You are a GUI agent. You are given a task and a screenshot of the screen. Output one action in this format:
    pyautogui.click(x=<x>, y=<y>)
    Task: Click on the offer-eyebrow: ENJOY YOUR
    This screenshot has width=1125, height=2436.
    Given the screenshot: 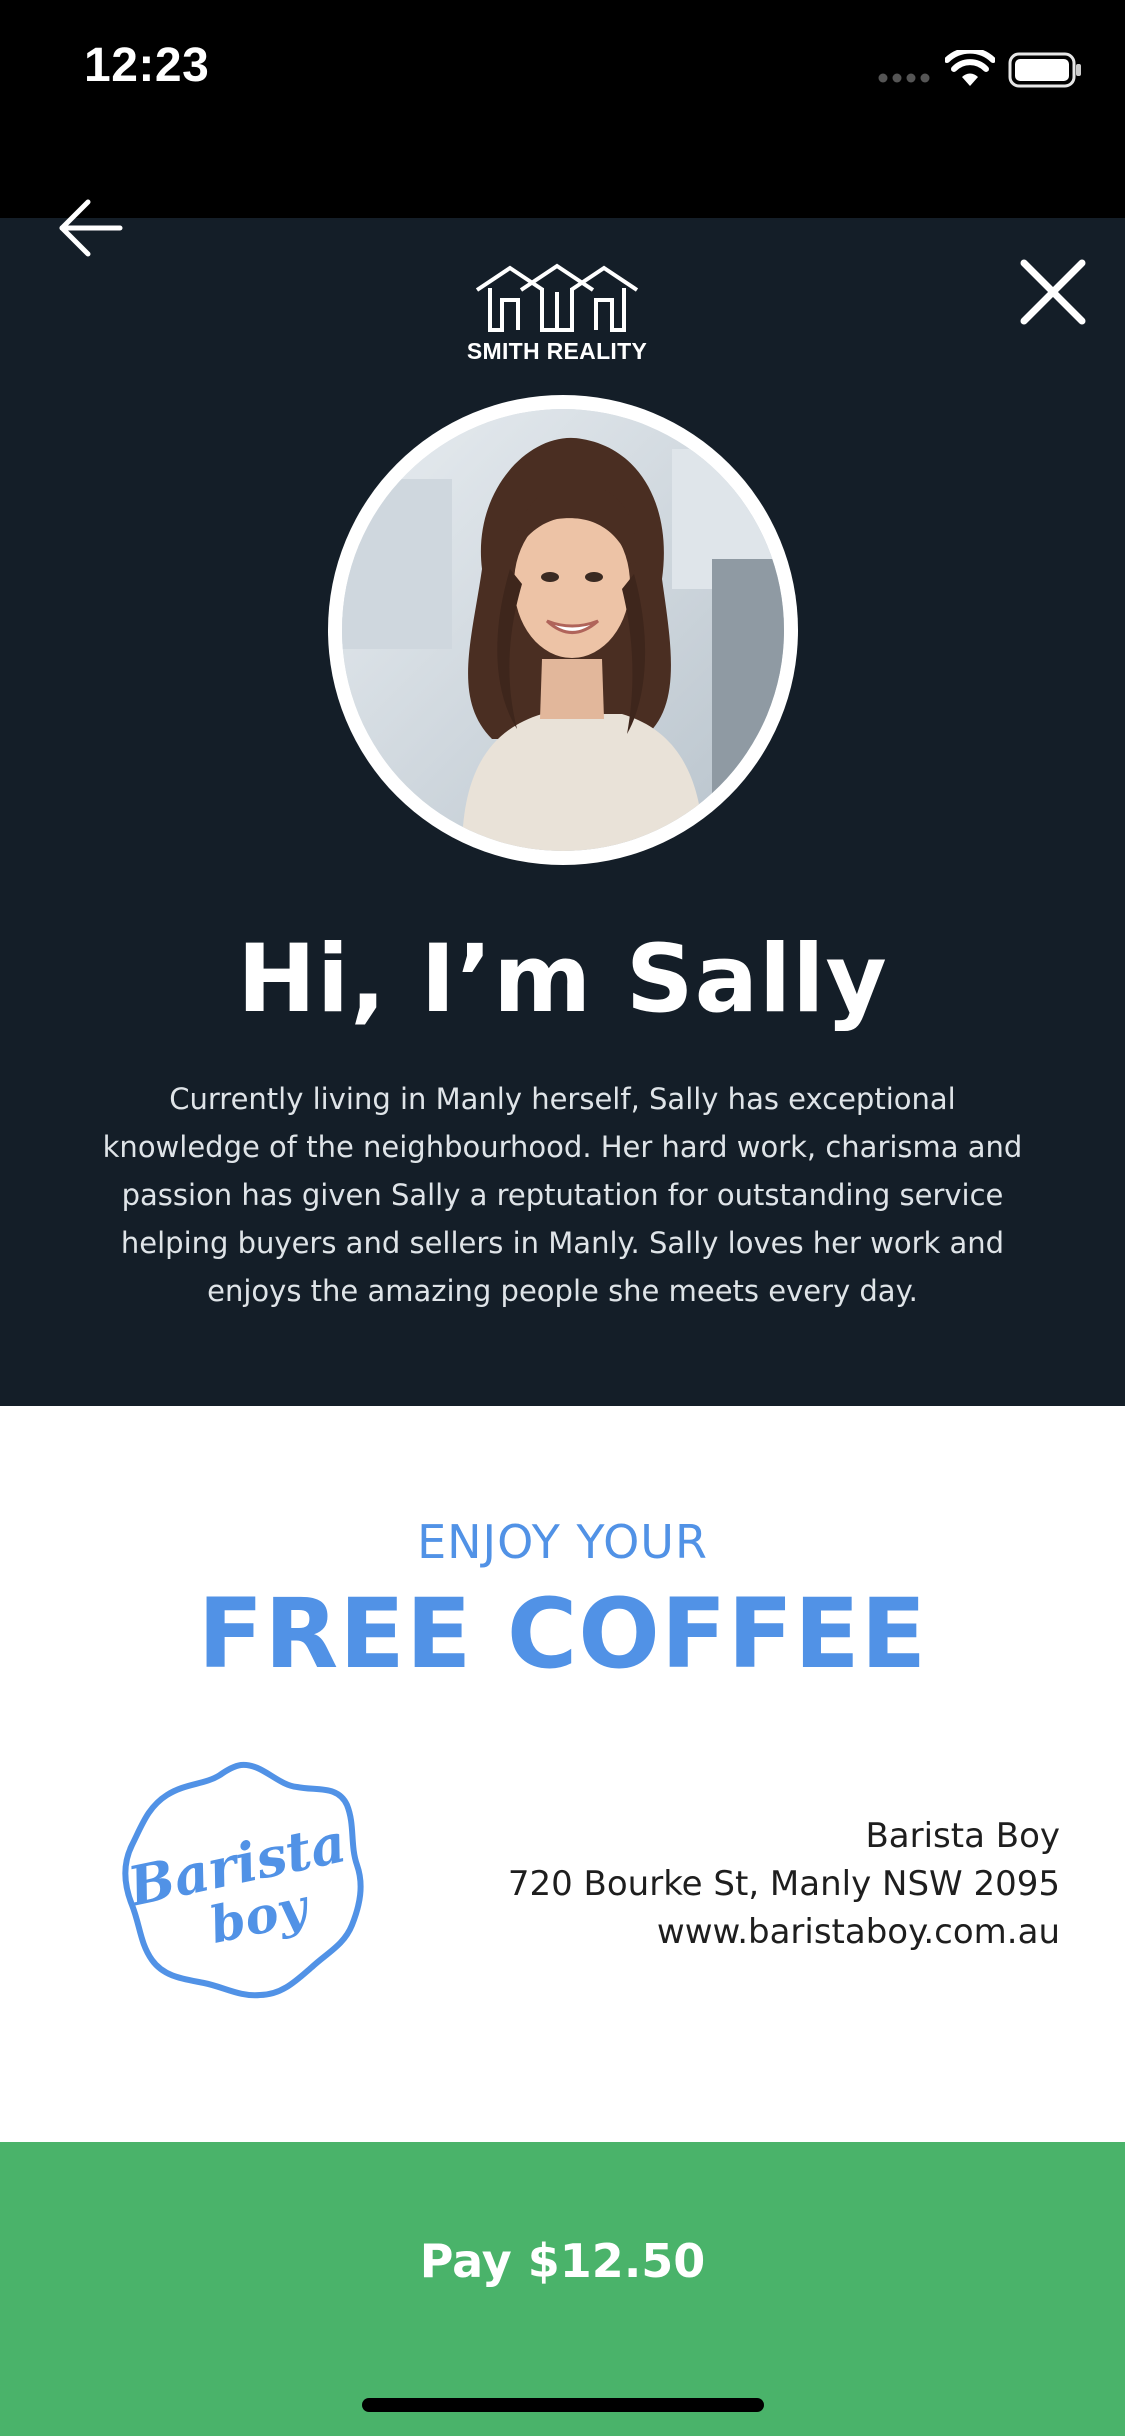 What is the action you would take?
    pyautogui.click(x=562, y=1542)
    